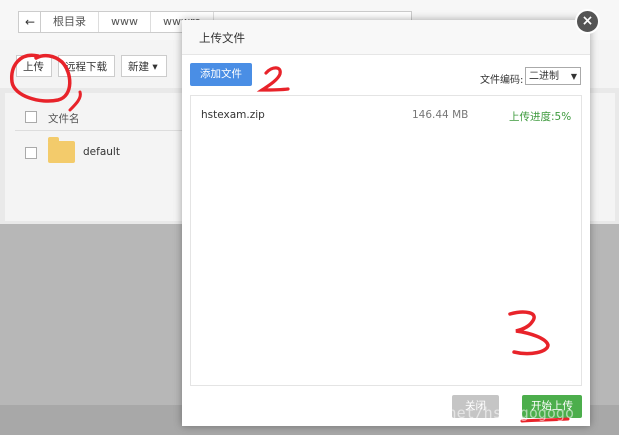 The height and width of the screenshot is (435, 619). I want to click on folder-name: default, so click(101, 152).